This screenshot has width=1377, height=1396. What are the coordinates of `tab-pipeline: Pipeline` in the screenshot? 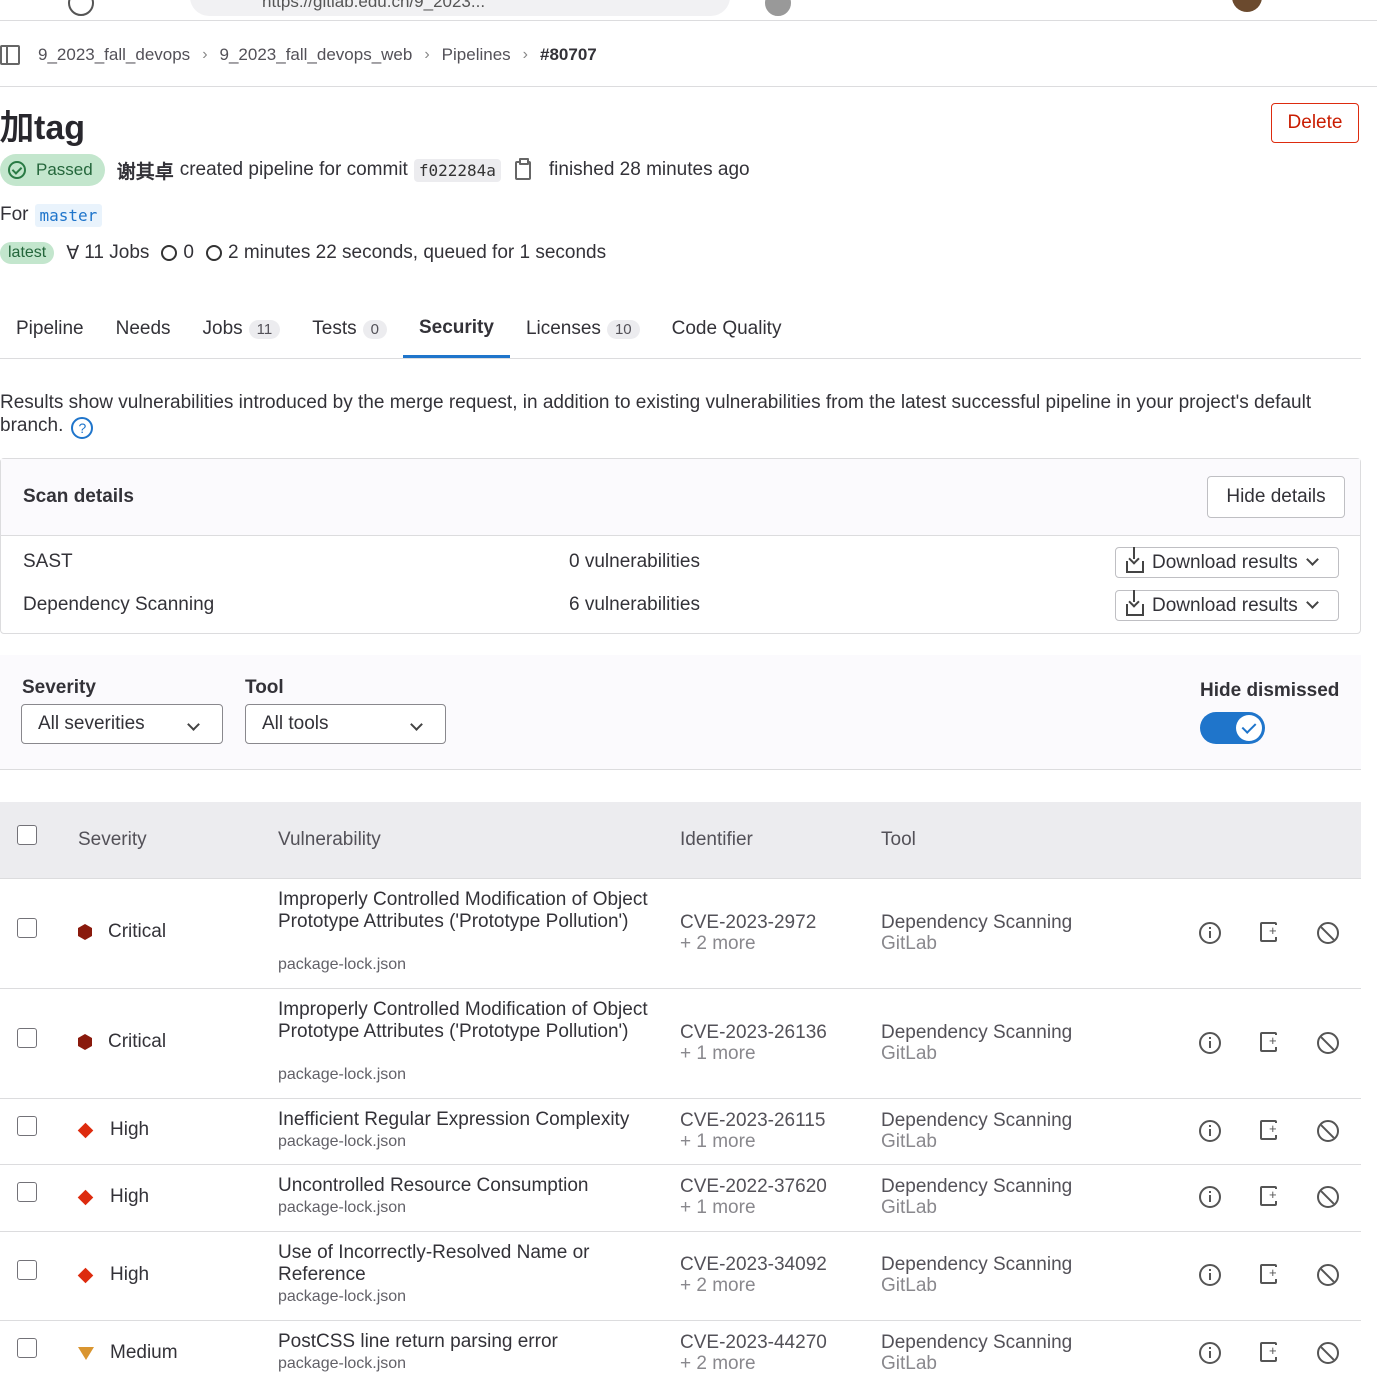 It's located at (50, 329).